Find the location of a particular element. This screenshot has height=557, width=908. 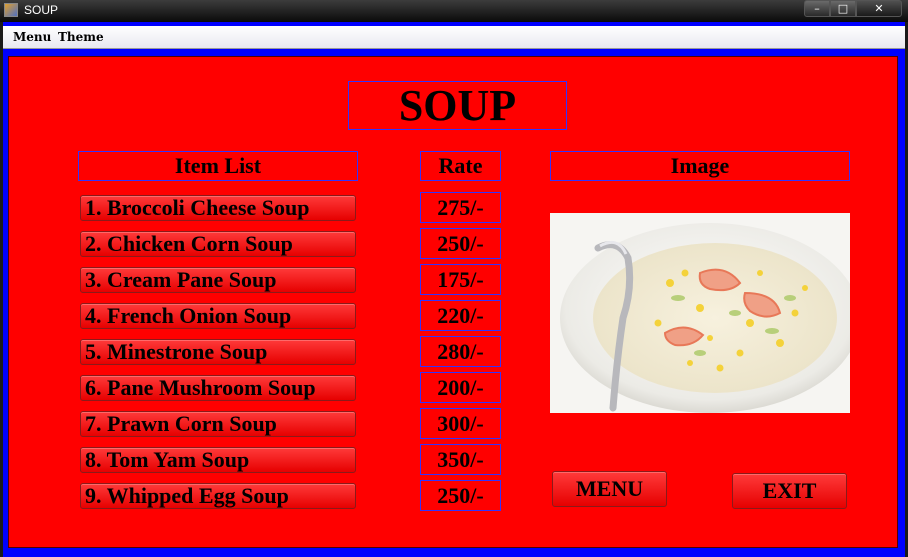

item-button-whipped-egg-soup: 9. Whipped Egg Soup is located at coordinates (218, 496).